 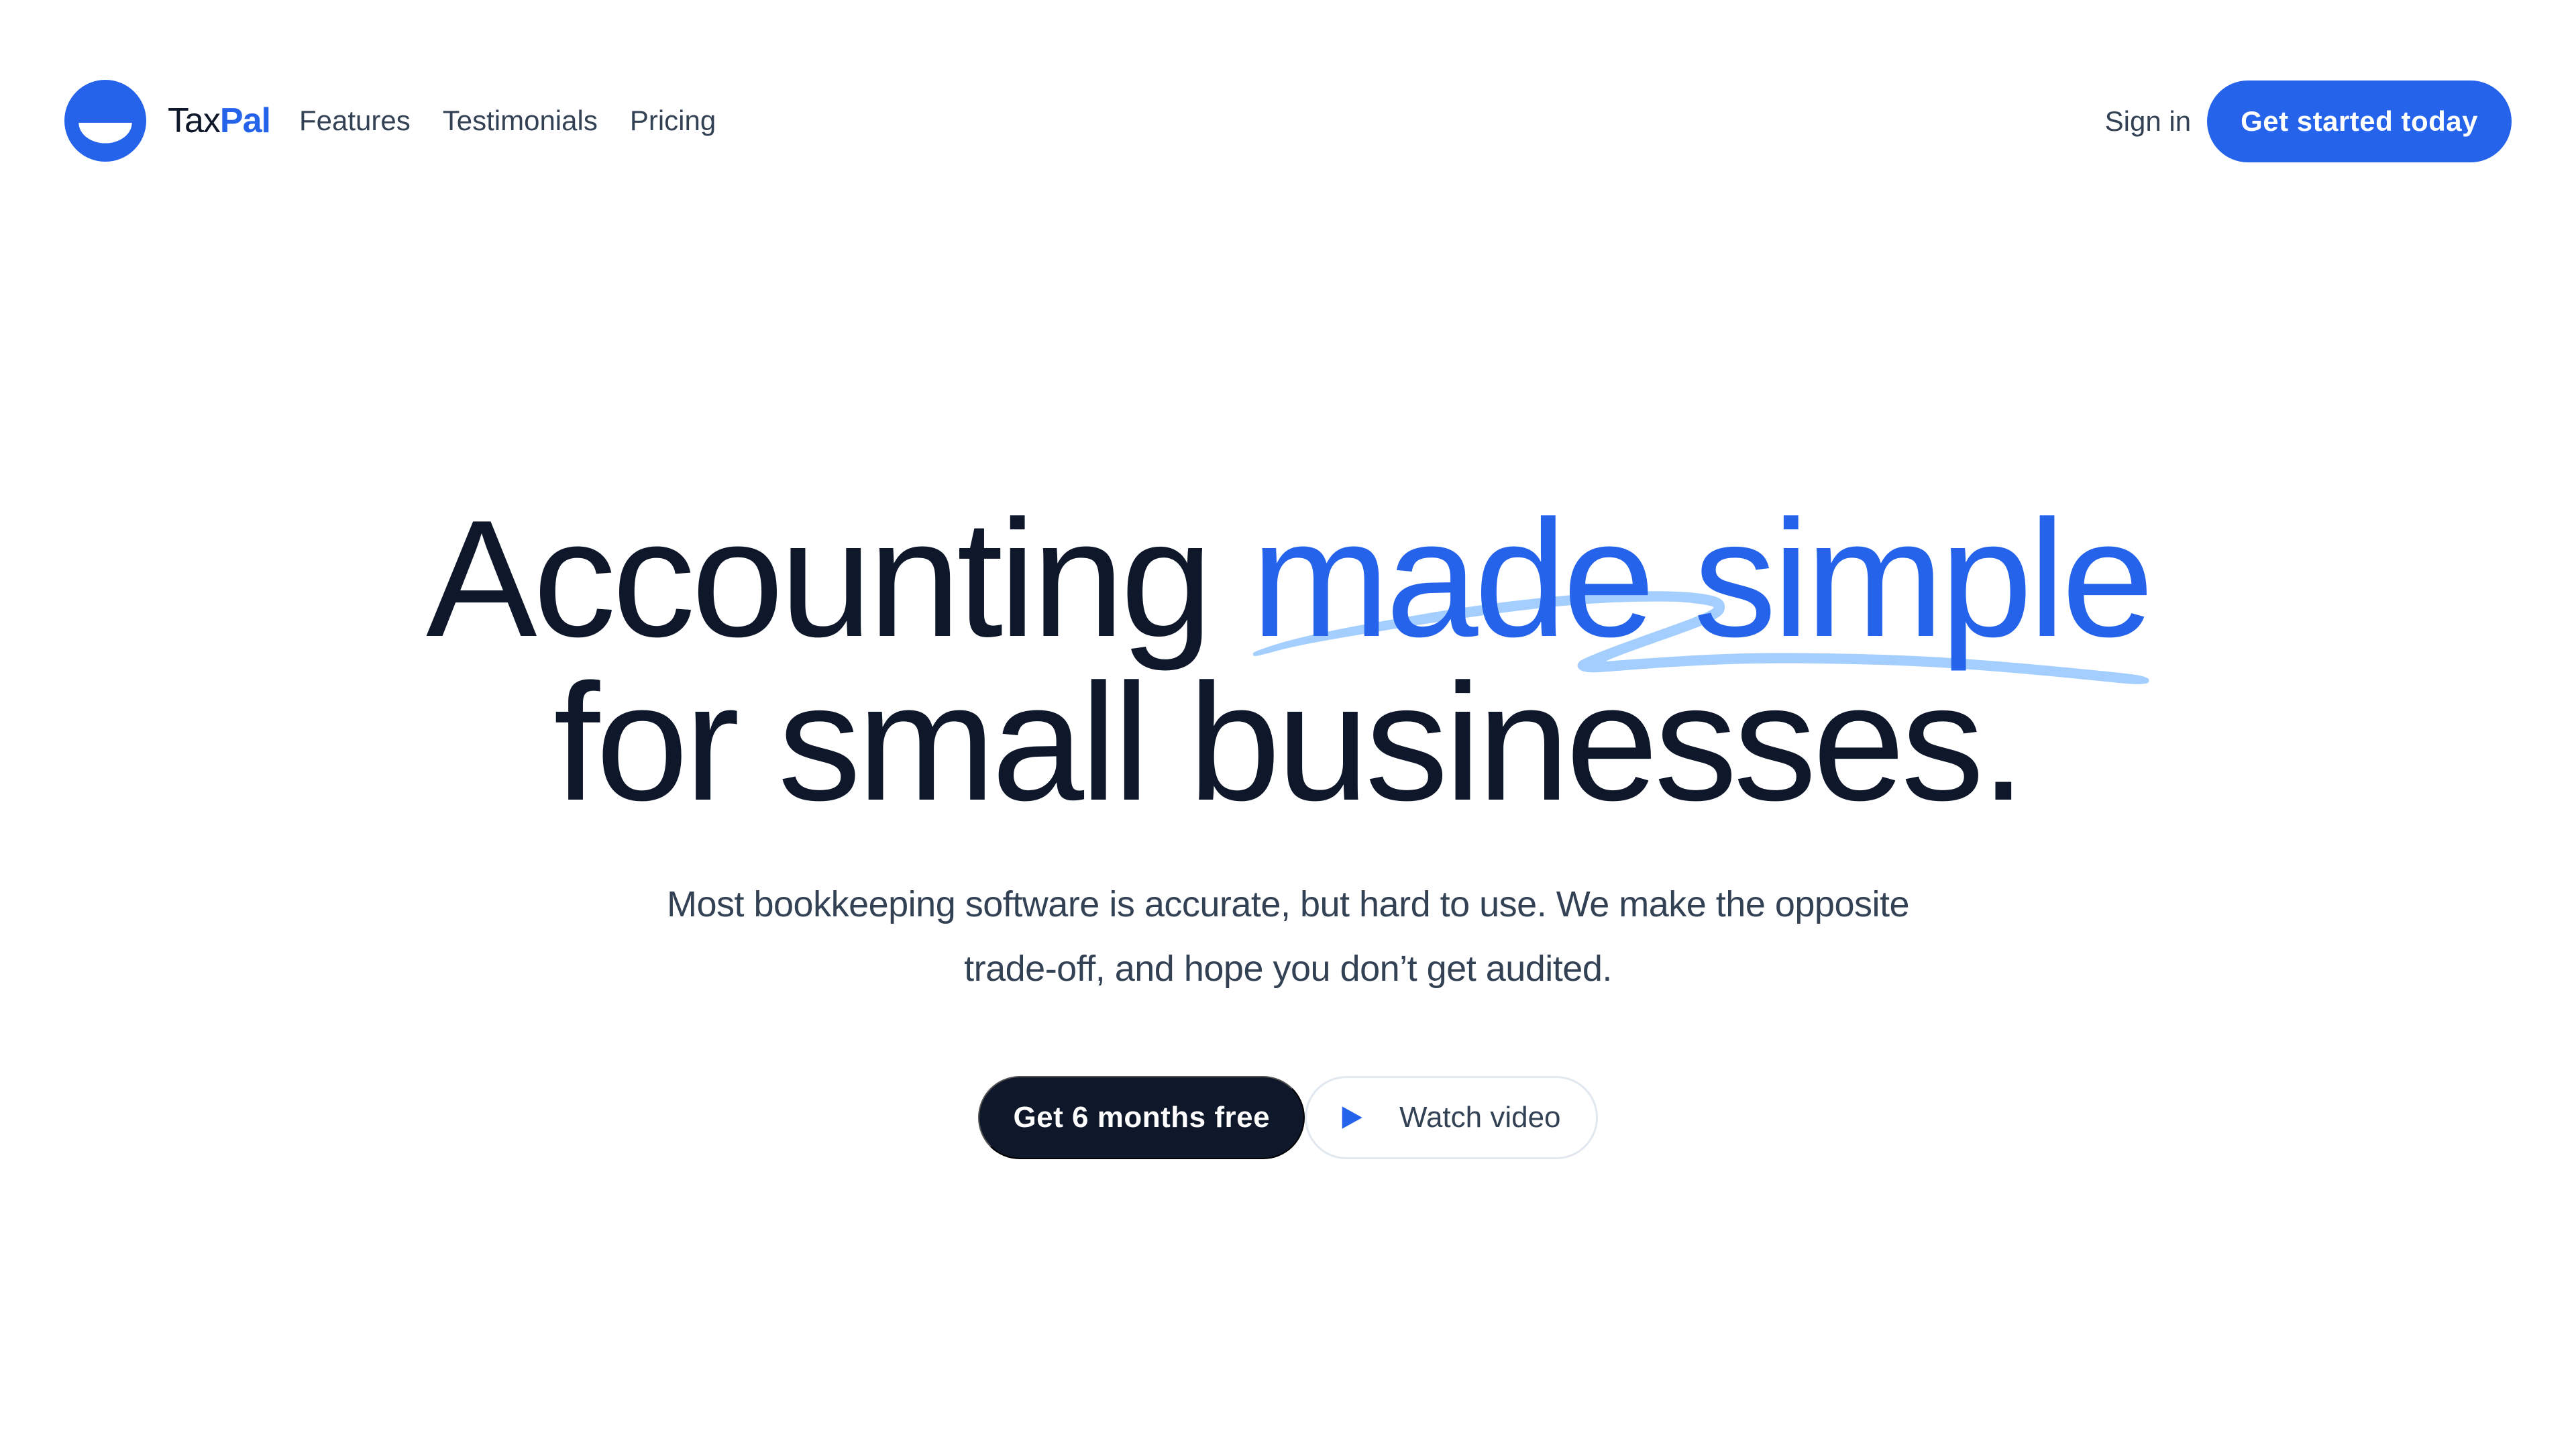 I want to click on hero-title-plain: Accounting, so click(x=839, y=578).